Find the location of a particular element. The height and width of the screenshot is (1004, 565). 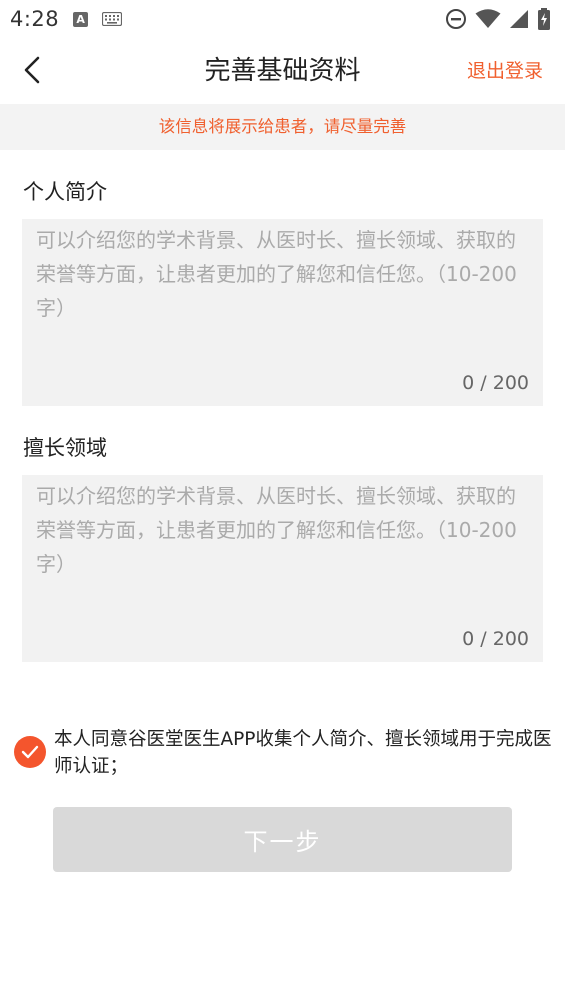

do-not-disturb-icon is located at coordinates (456, 19).